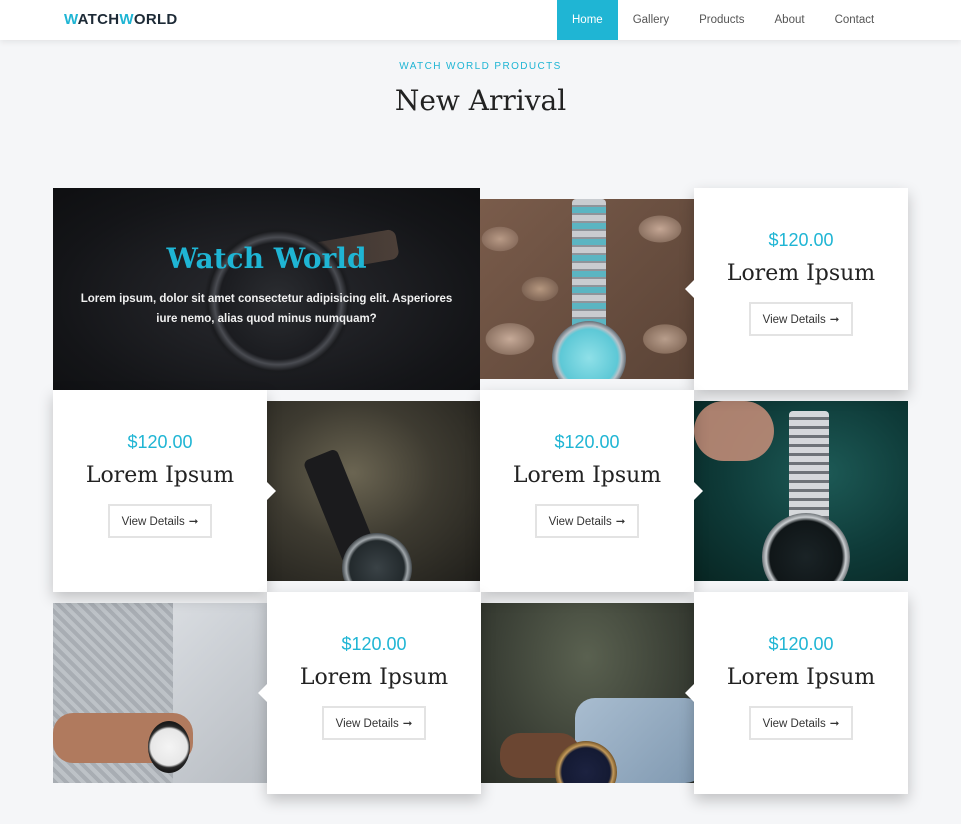  What do you see at coordinates (98, 19) in the screenshot?
I see `logo-text-atch: ATCH` at bounding box center [98, 19].